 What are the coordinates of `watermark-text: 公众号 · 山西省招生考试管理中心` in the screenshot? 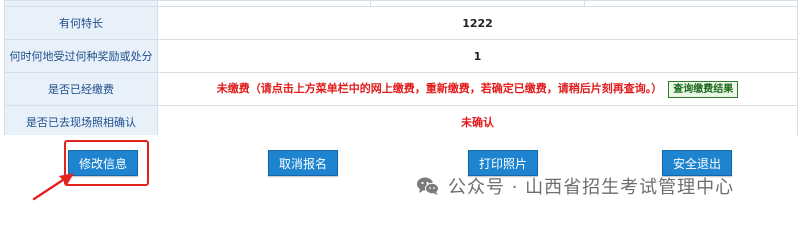 It's located at (591, 187).